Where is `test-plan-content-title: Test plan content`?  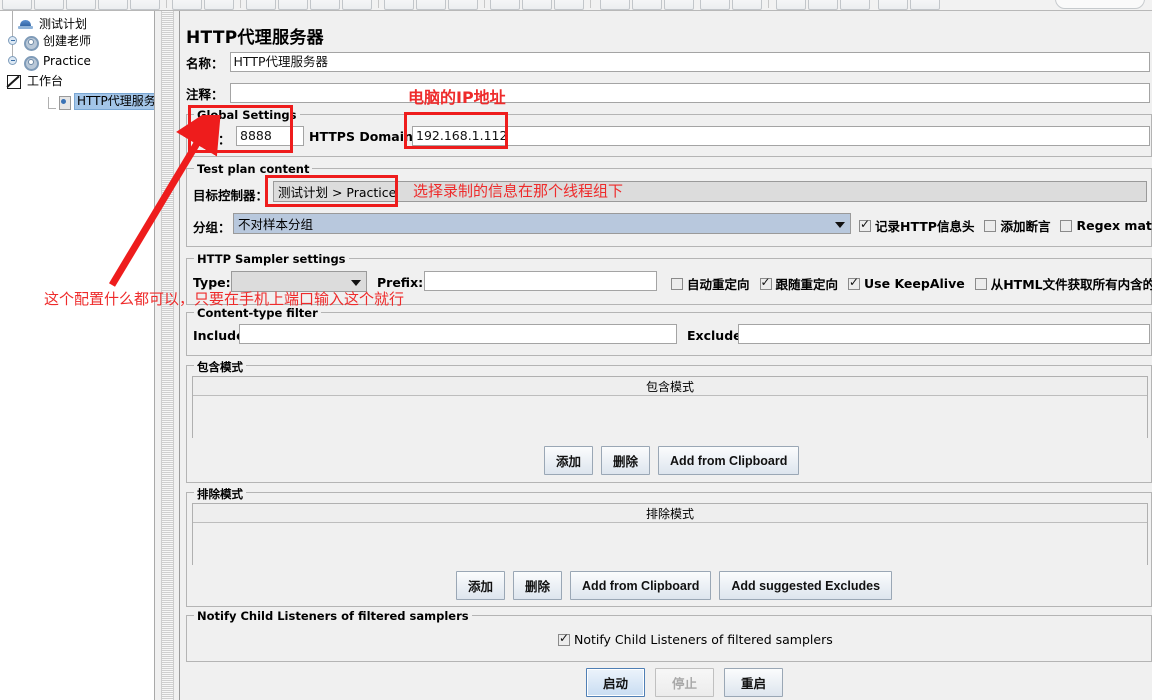 test-plan-content-title: Test plan content is located at coordinates (253, 169).